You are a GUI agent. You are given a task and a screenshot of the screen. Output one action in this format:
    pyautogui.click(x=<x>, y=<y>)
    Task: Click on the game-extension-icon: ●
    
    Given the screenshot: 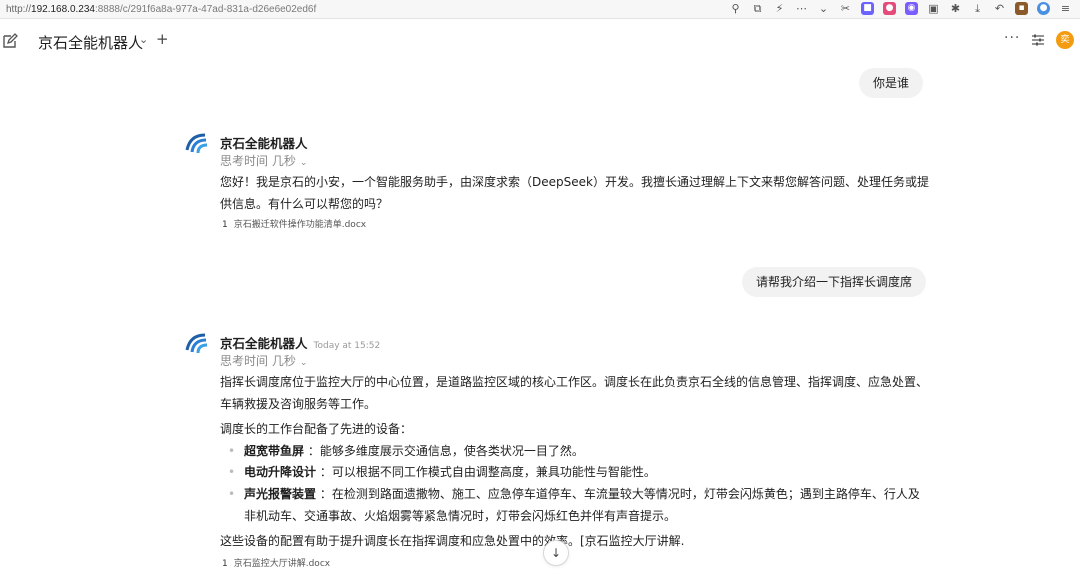 What is the action you would take?
    pyautogui.click(x=889, y=8)
    